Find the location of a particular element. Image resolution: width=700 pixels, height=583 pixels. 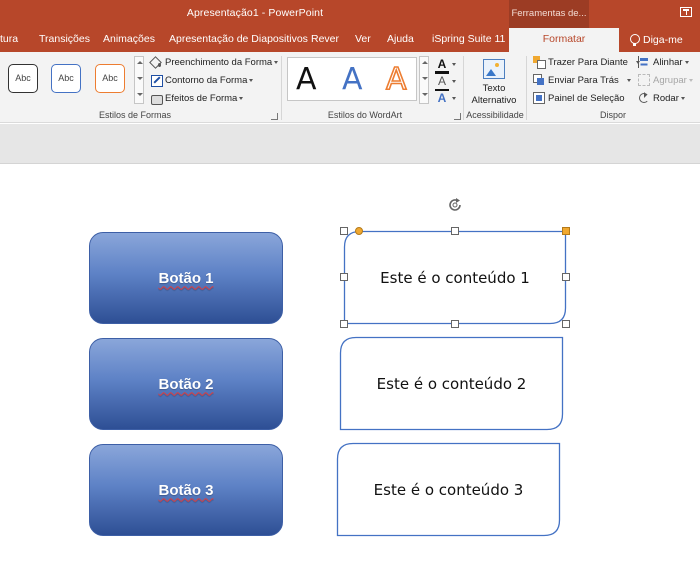

send-backward-label: Enviar Para Trás is located at coordinates (583, 80).